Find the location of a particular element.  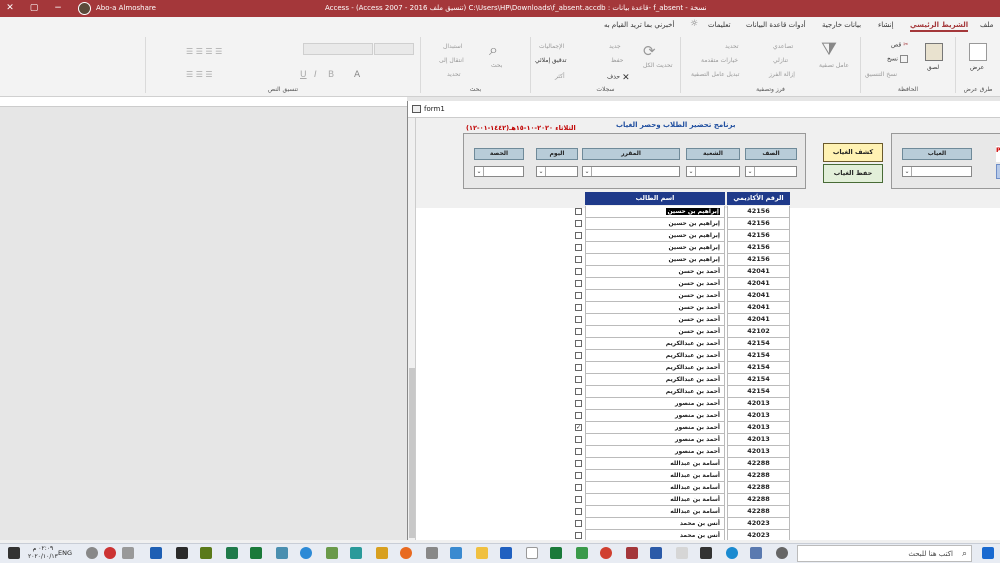

edge-icon is located at coordinates (732, 553).